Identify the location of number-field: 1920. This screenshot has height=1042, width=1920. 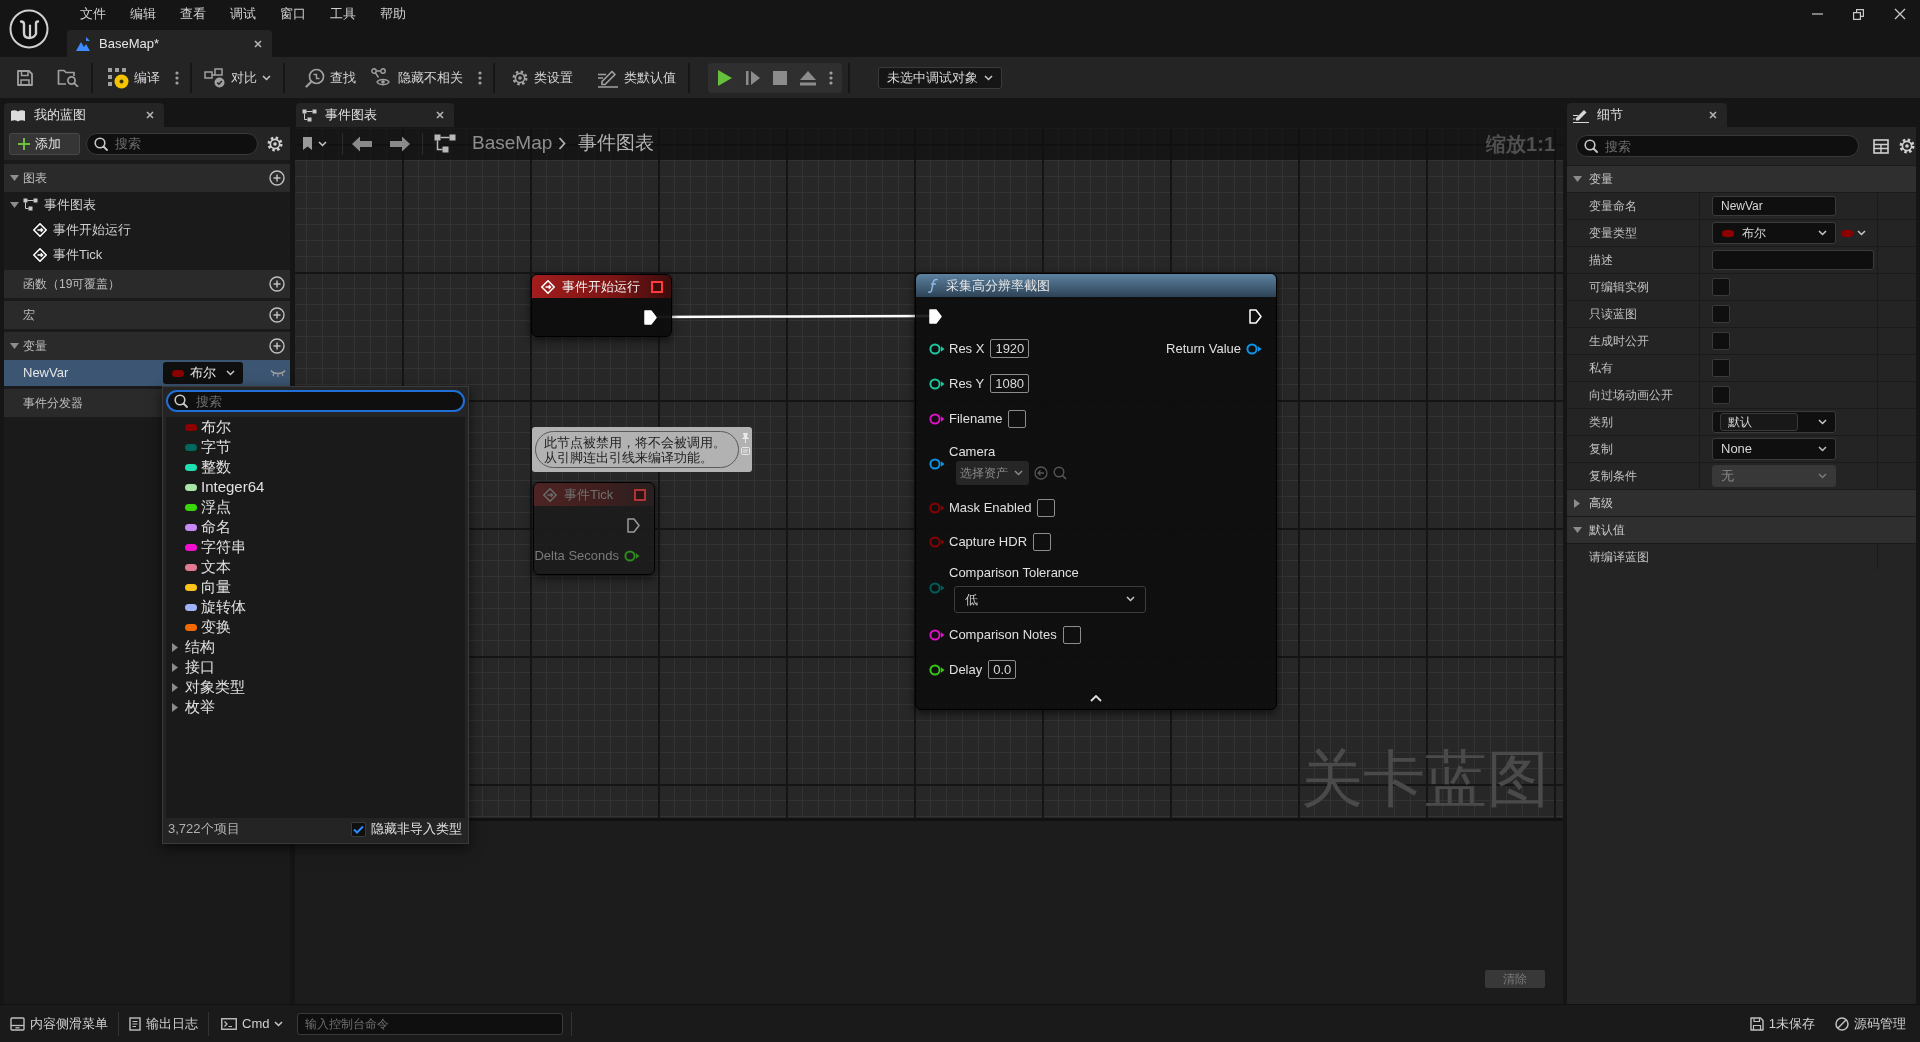
(1010, 348).